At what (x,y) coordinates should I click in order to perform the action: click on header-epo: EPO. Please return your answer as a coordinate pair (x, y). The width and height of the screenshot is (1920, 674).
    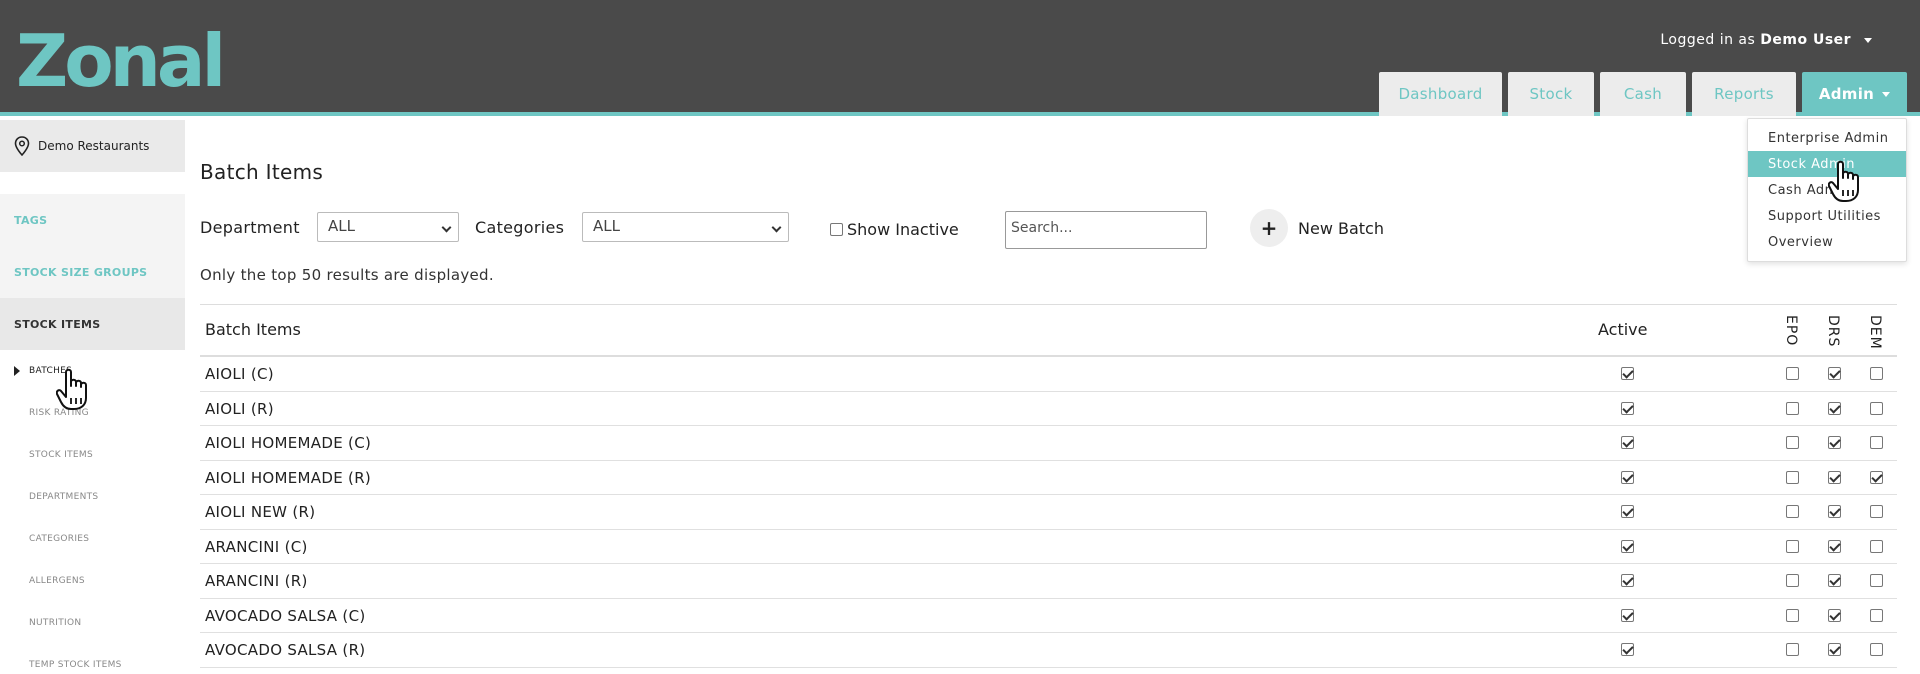
    Looking at the image, I should click on (1791, 331).